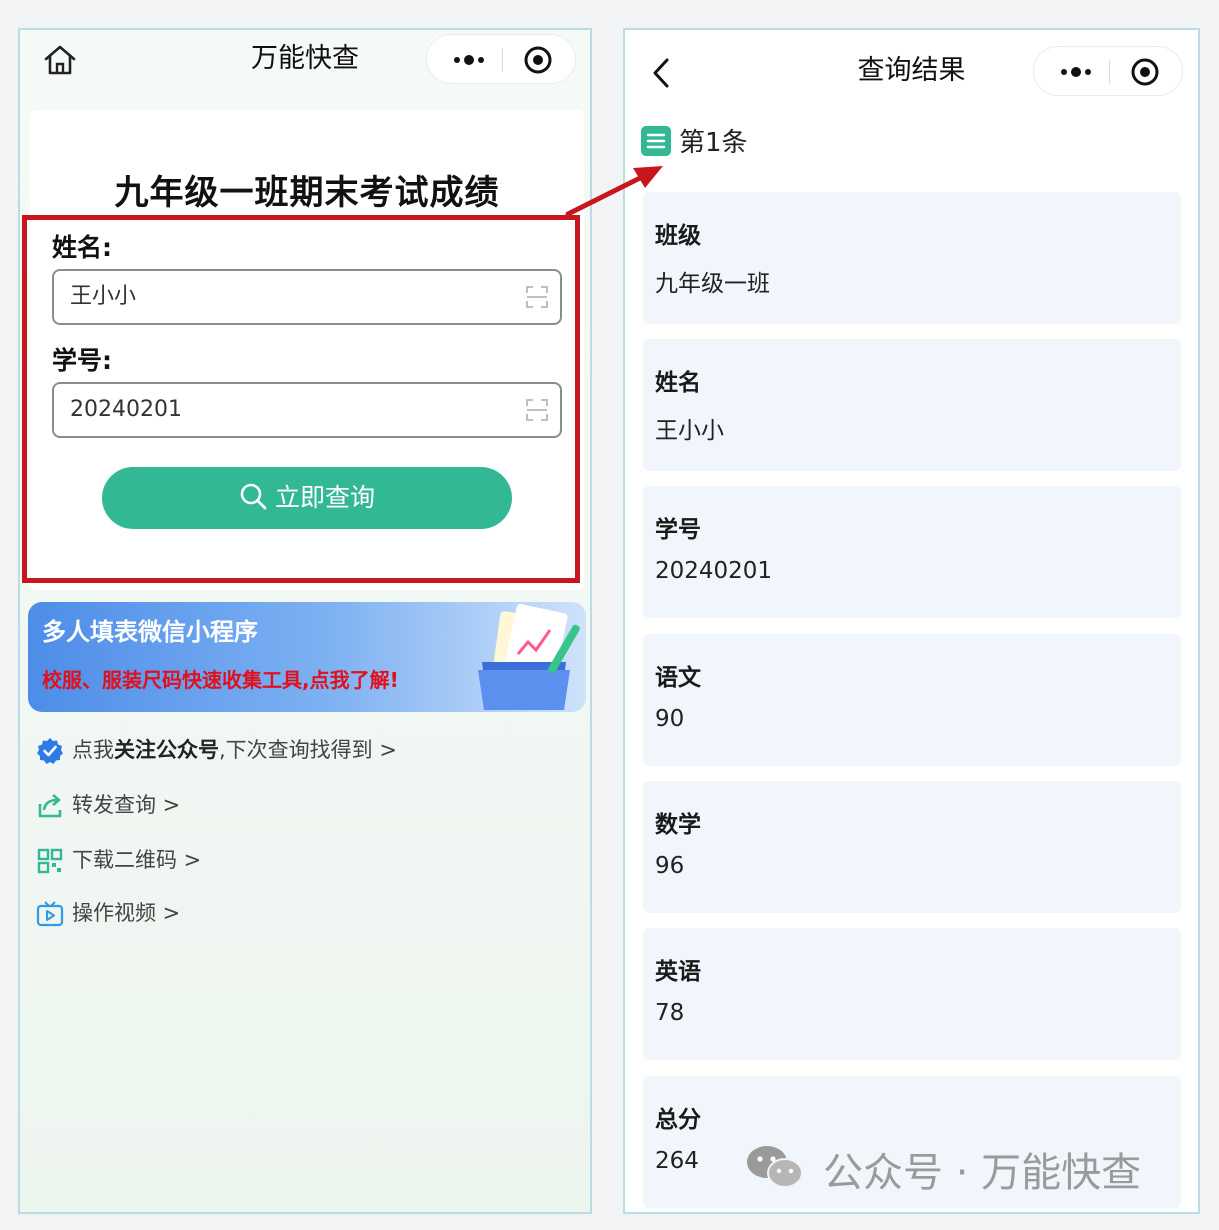 The image size is (1219, 1230). Describe the element at coordinates (712, 284) in the screenshot. I see `field-value: 九年级一班` at that location.